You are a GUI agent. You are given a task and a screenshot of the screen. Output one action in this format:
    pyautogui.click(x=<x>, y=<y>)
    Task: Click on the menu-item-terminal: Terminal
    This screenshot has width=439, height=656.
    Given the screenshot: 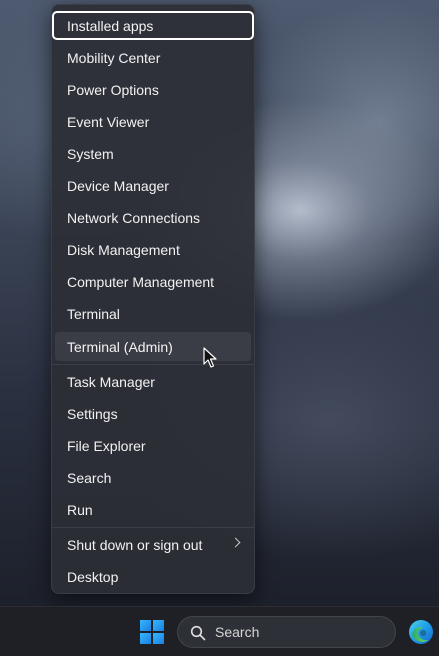 What is the action you would take?
    pyautogui.click(x=153, y=313)
    